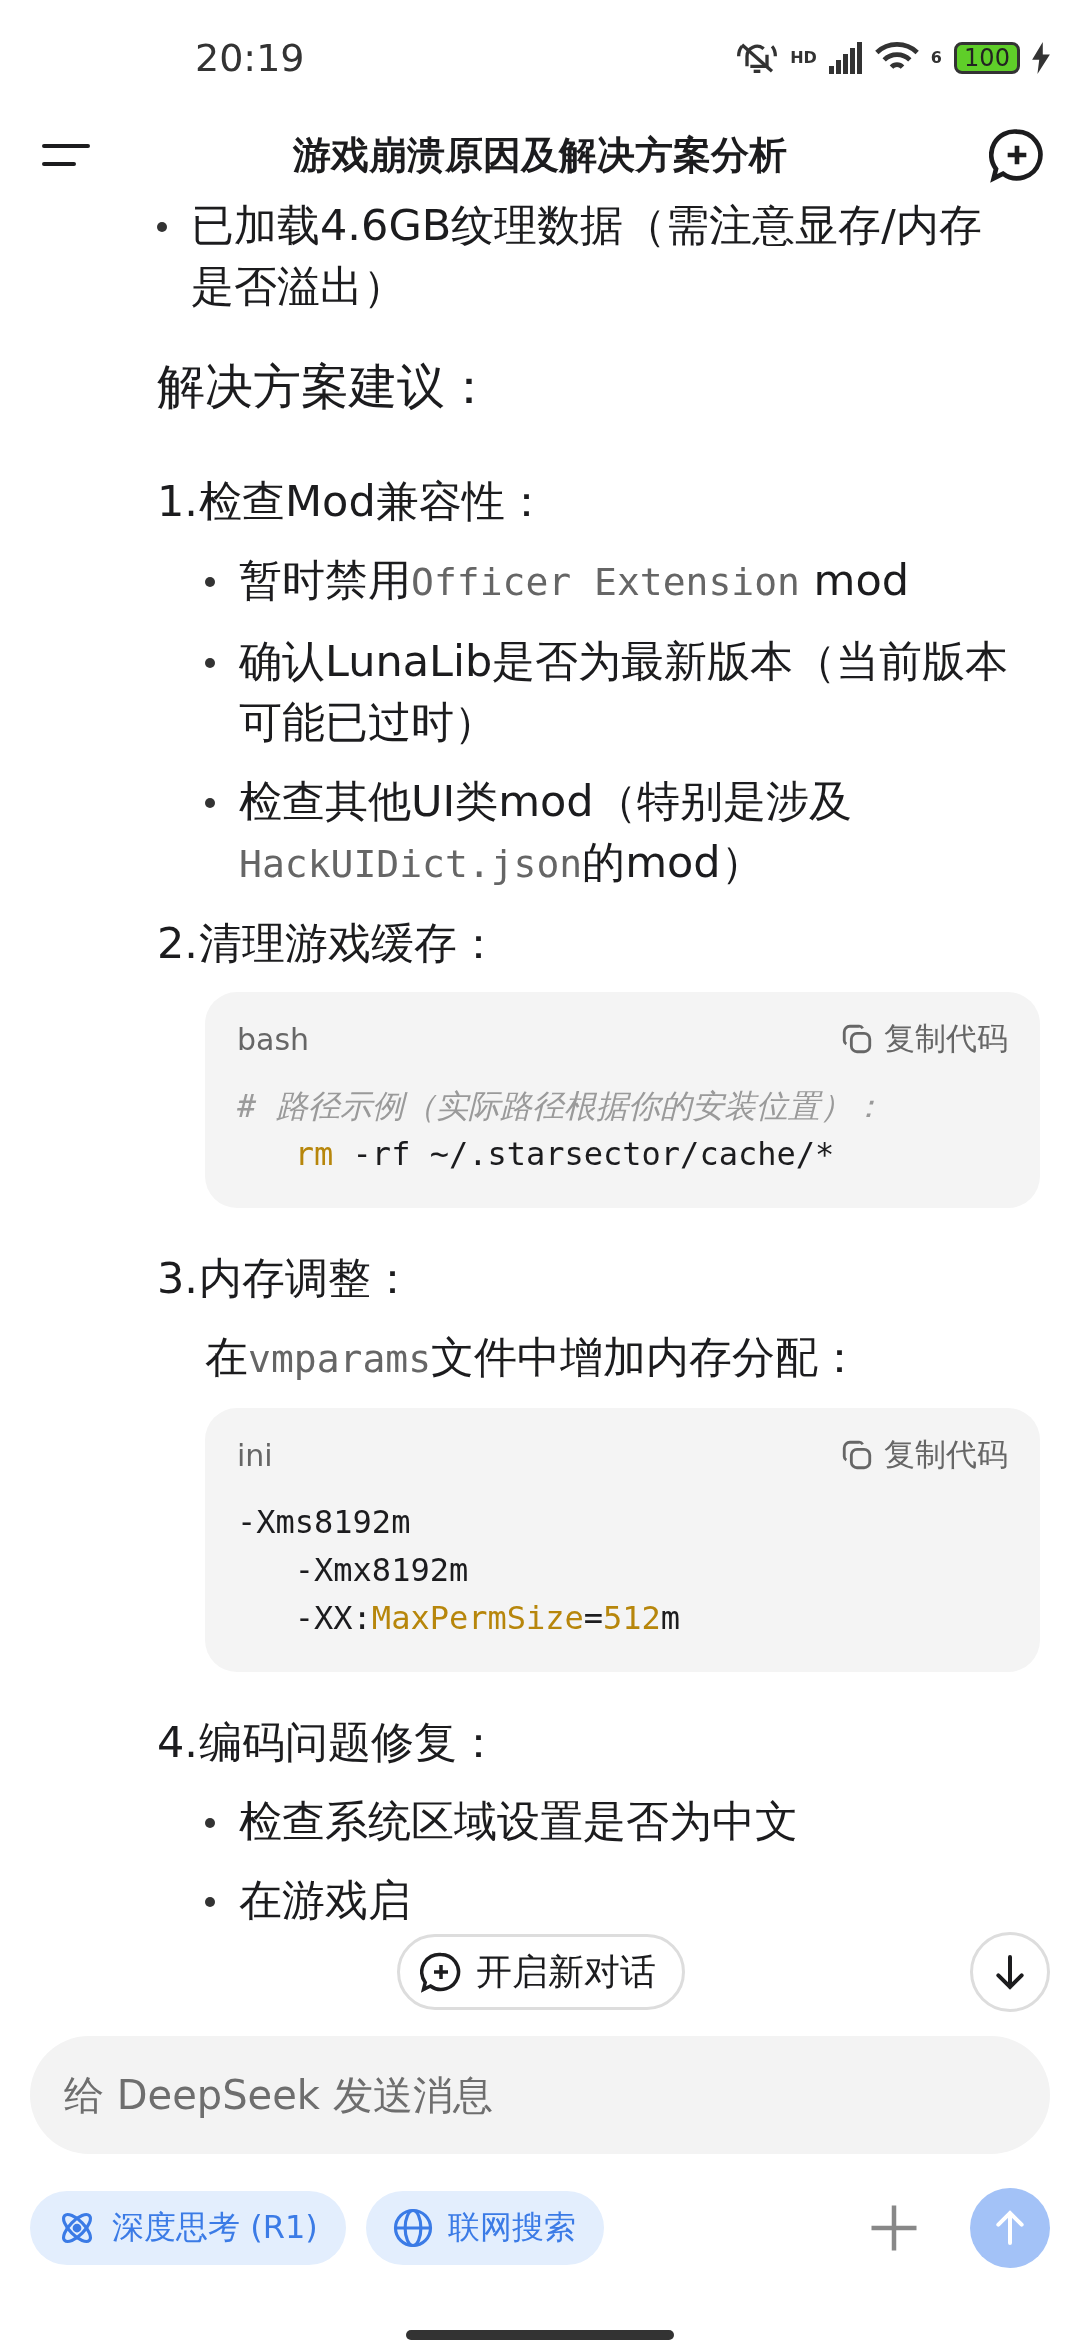 The width and height of the screenshot is (1080, 2340). What do you see at coordinates (273, 1039) in the screenshot?
I see `code-language: bash` at bounding box center [273, 1039].